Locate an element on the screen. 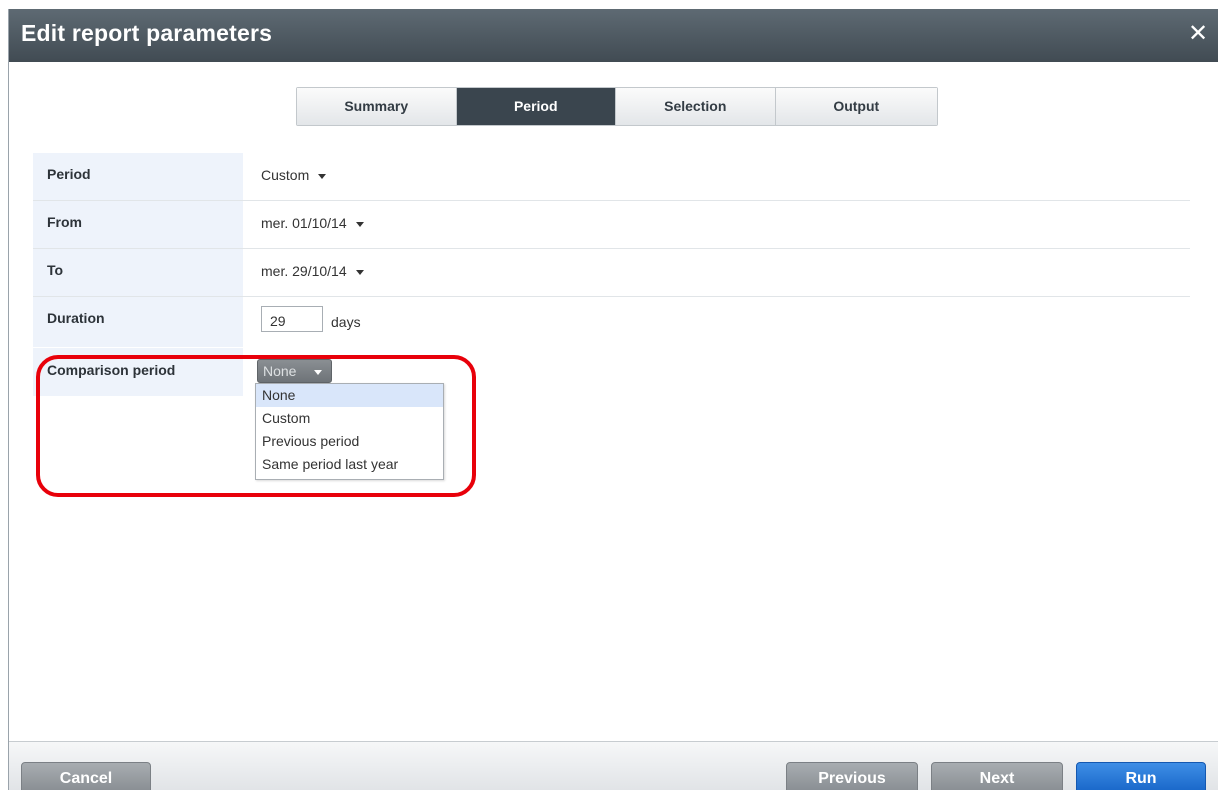 The width and height of the screenshot is (1218, 790). previous-button: Previous is located at coordinates (852, 776).